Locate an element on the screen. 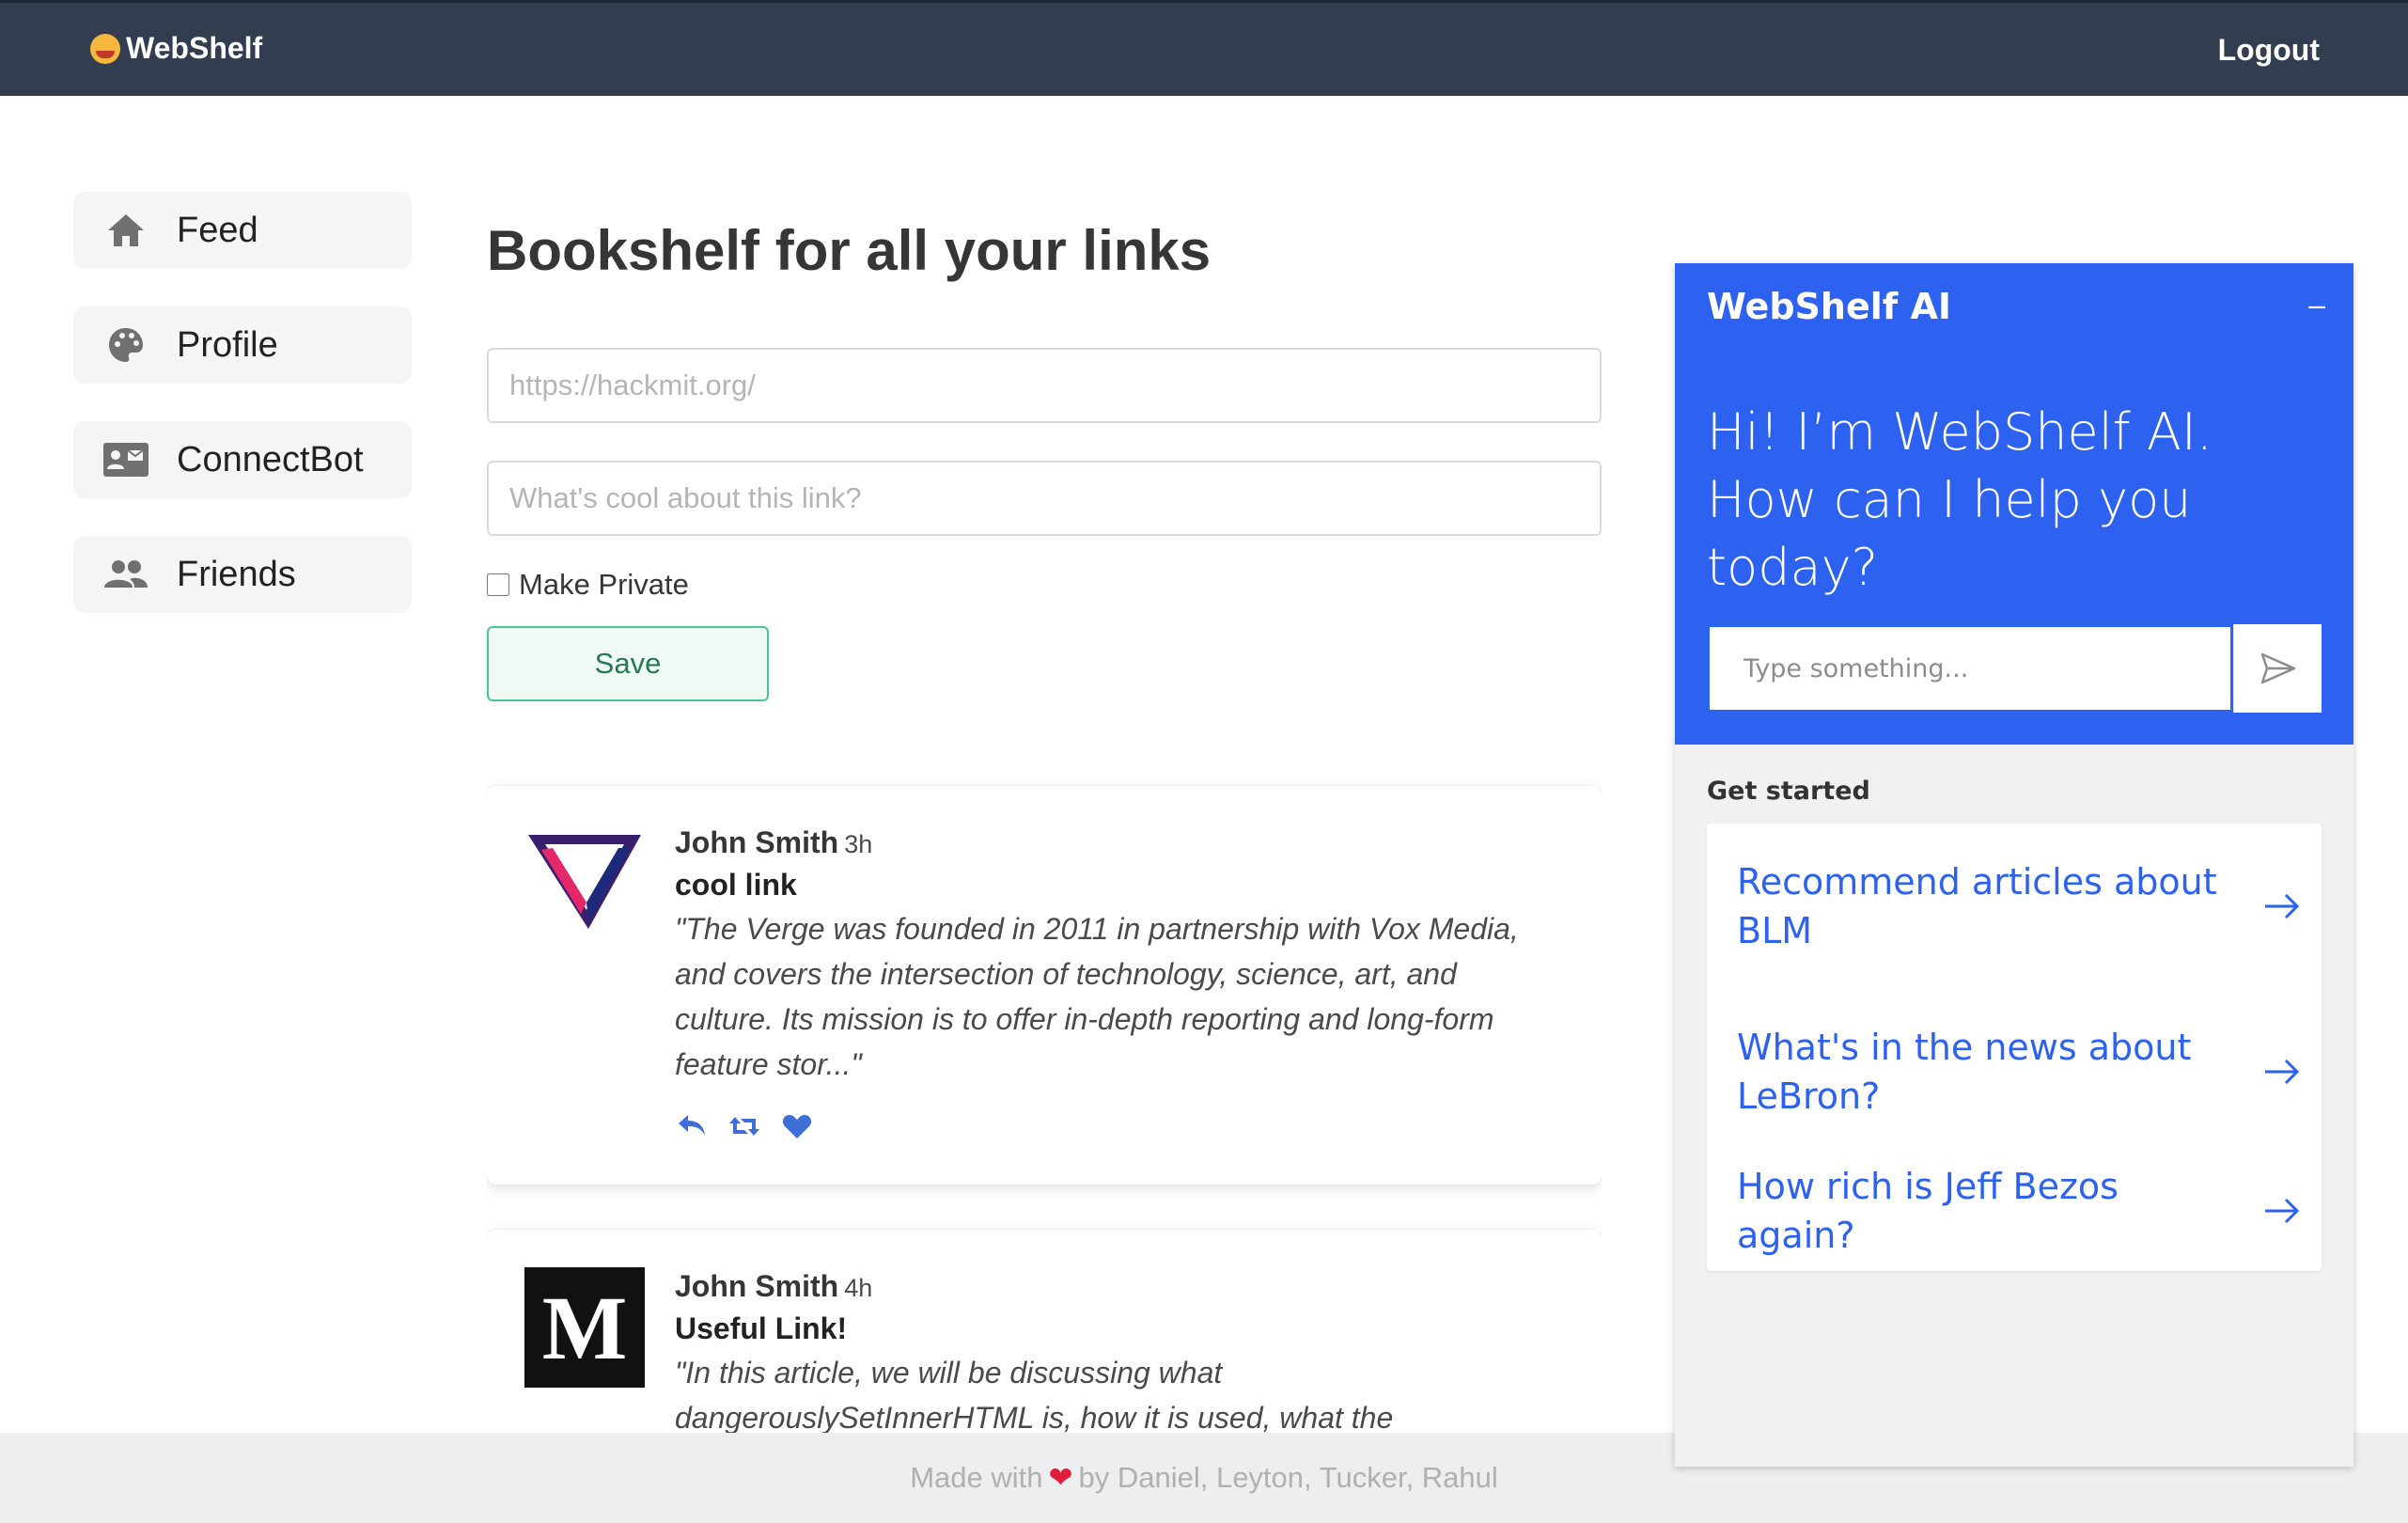  home-icon is located at coordinates (126, 230).